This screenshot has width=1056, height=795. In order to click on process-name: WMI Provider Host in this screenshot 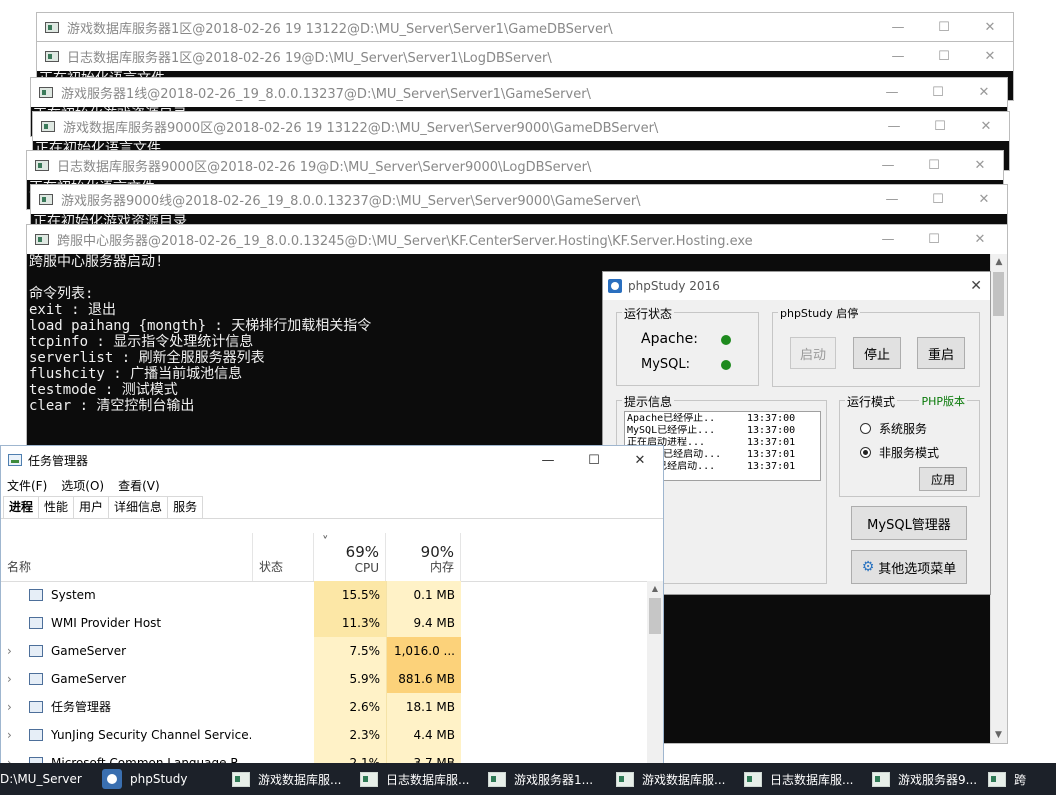, I will do `click(106, 623)`.